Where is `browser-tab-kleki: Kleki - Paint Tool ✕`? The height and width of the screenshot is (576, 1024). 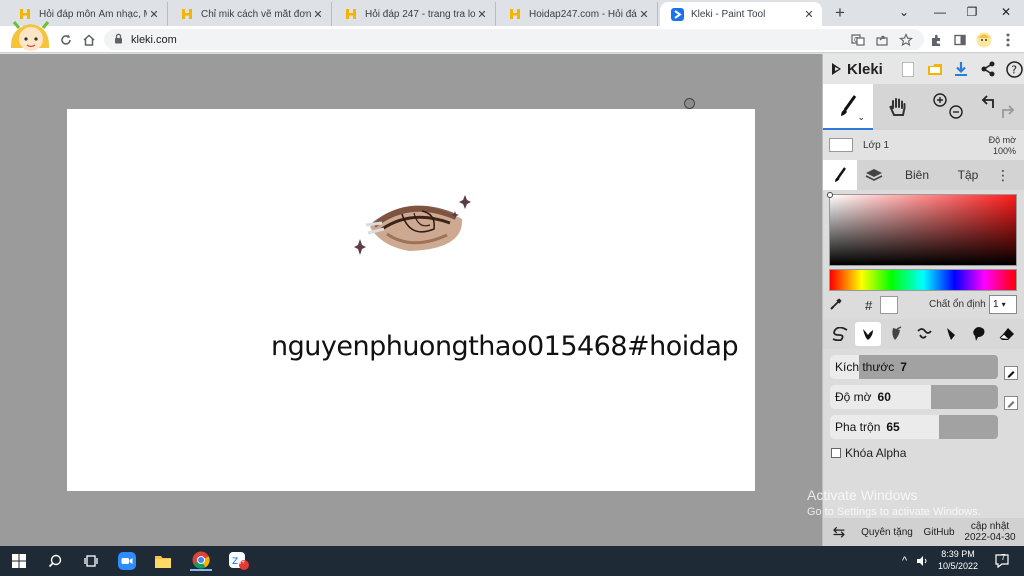 browser-tab-kleki: Kleki - Paint Tool ✕ is located at coordinates (741, 14).